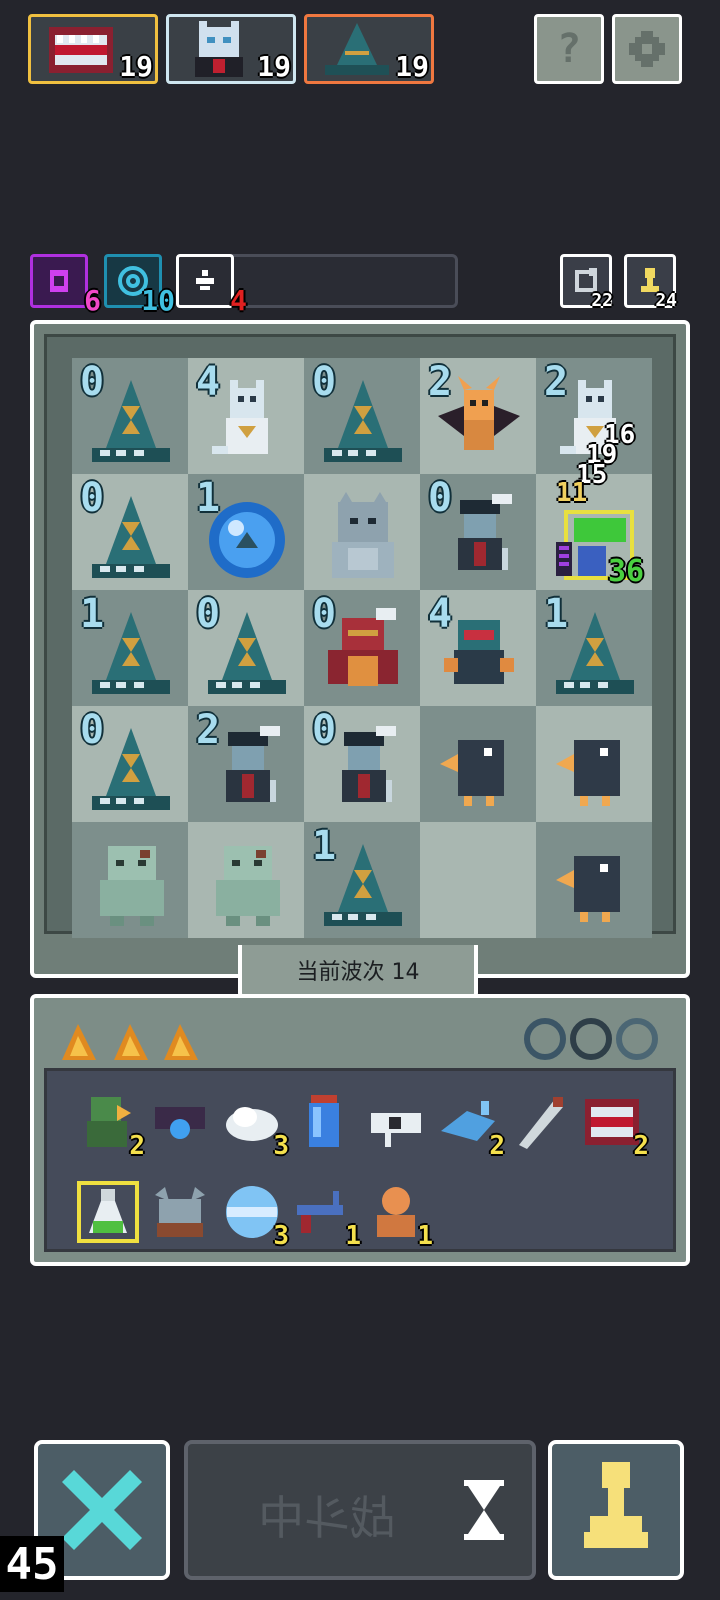 This screenshot has height=1600, width=720. Describe the element at coordinates (616, 1505) in the screenshot. I see `pawn-icon` at that location.